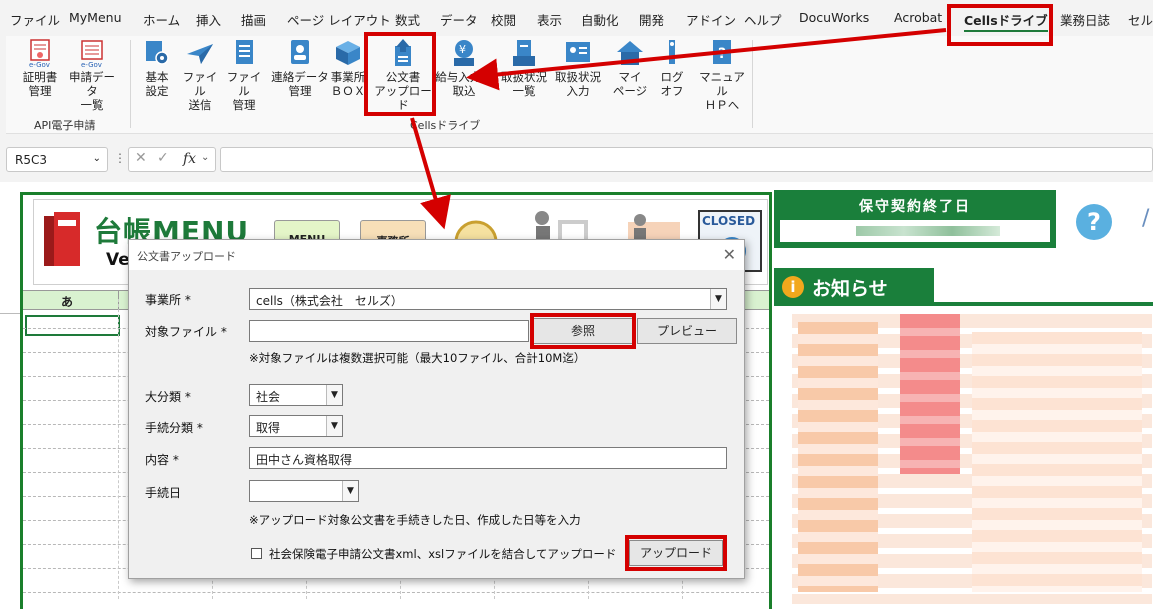 The height and width of the screenshot is (609, 1153). I want to click on arrow-to-upload, so click(706, 59).